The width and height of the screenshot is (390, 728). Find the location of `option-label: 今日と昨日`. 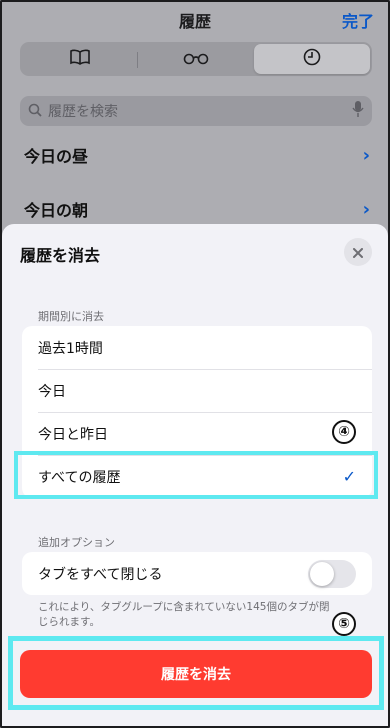

option-label: 今日と昨日 is located at coordinates (73, 434).